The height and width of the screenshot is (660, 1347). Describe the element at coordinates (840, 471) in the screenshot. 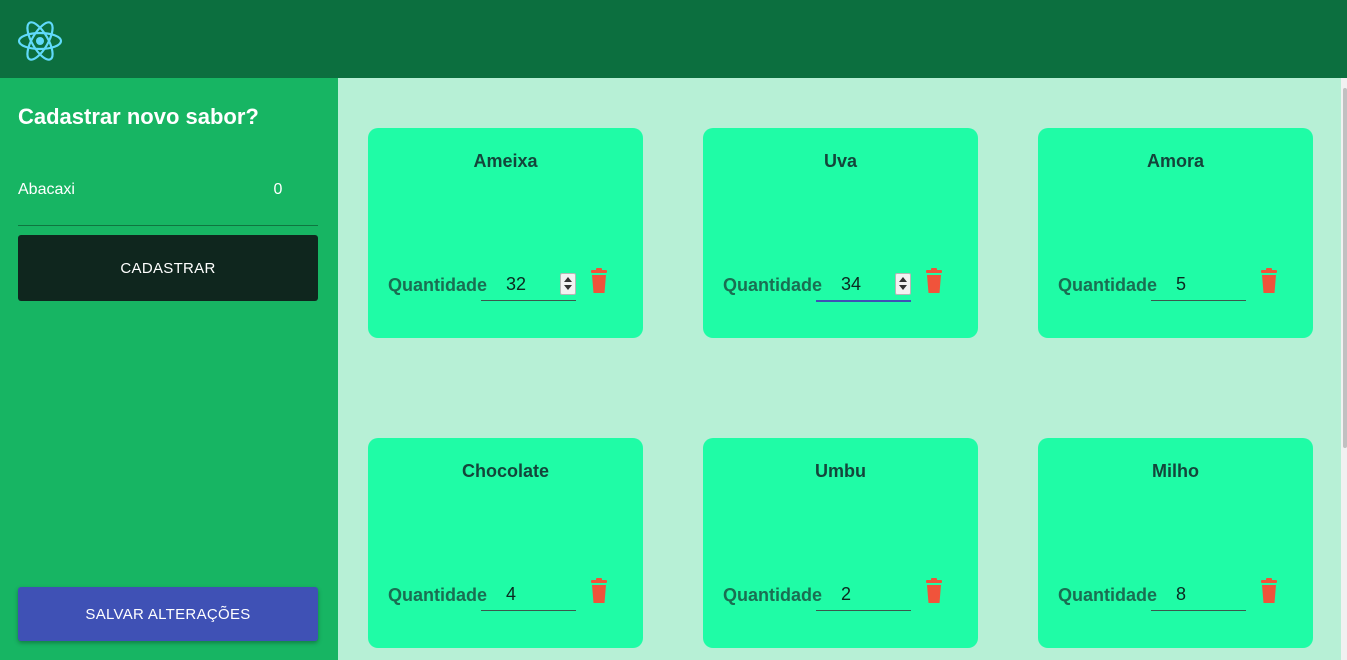

I see `flavor-name: Umbu` at that location.